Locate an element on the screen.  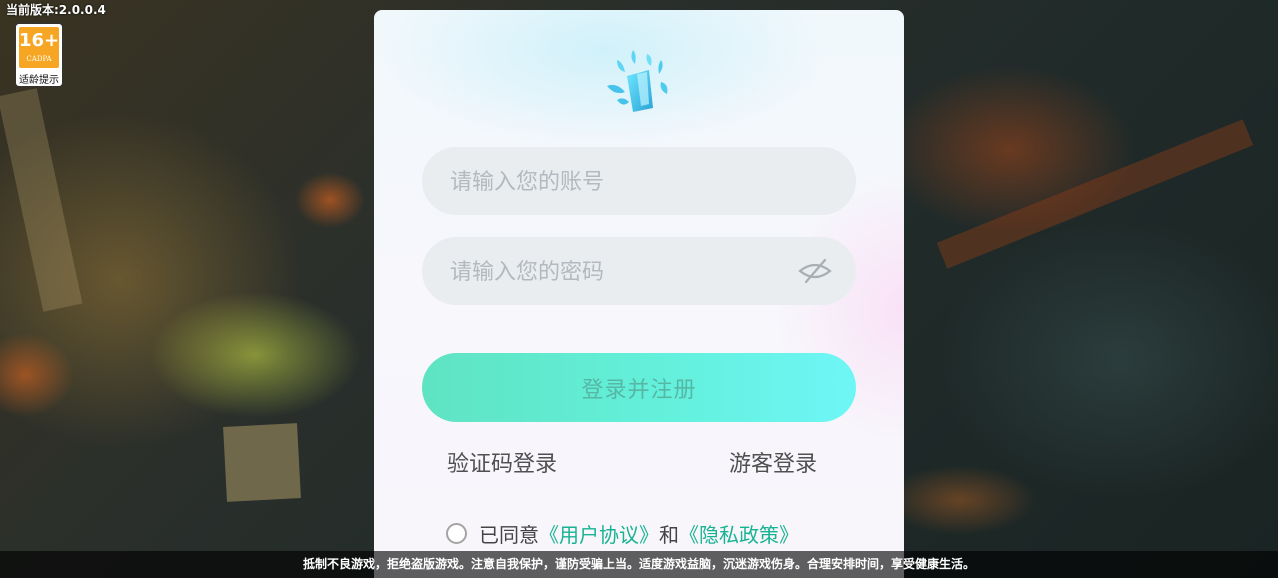
account-input is located at coordinates (630, 182).